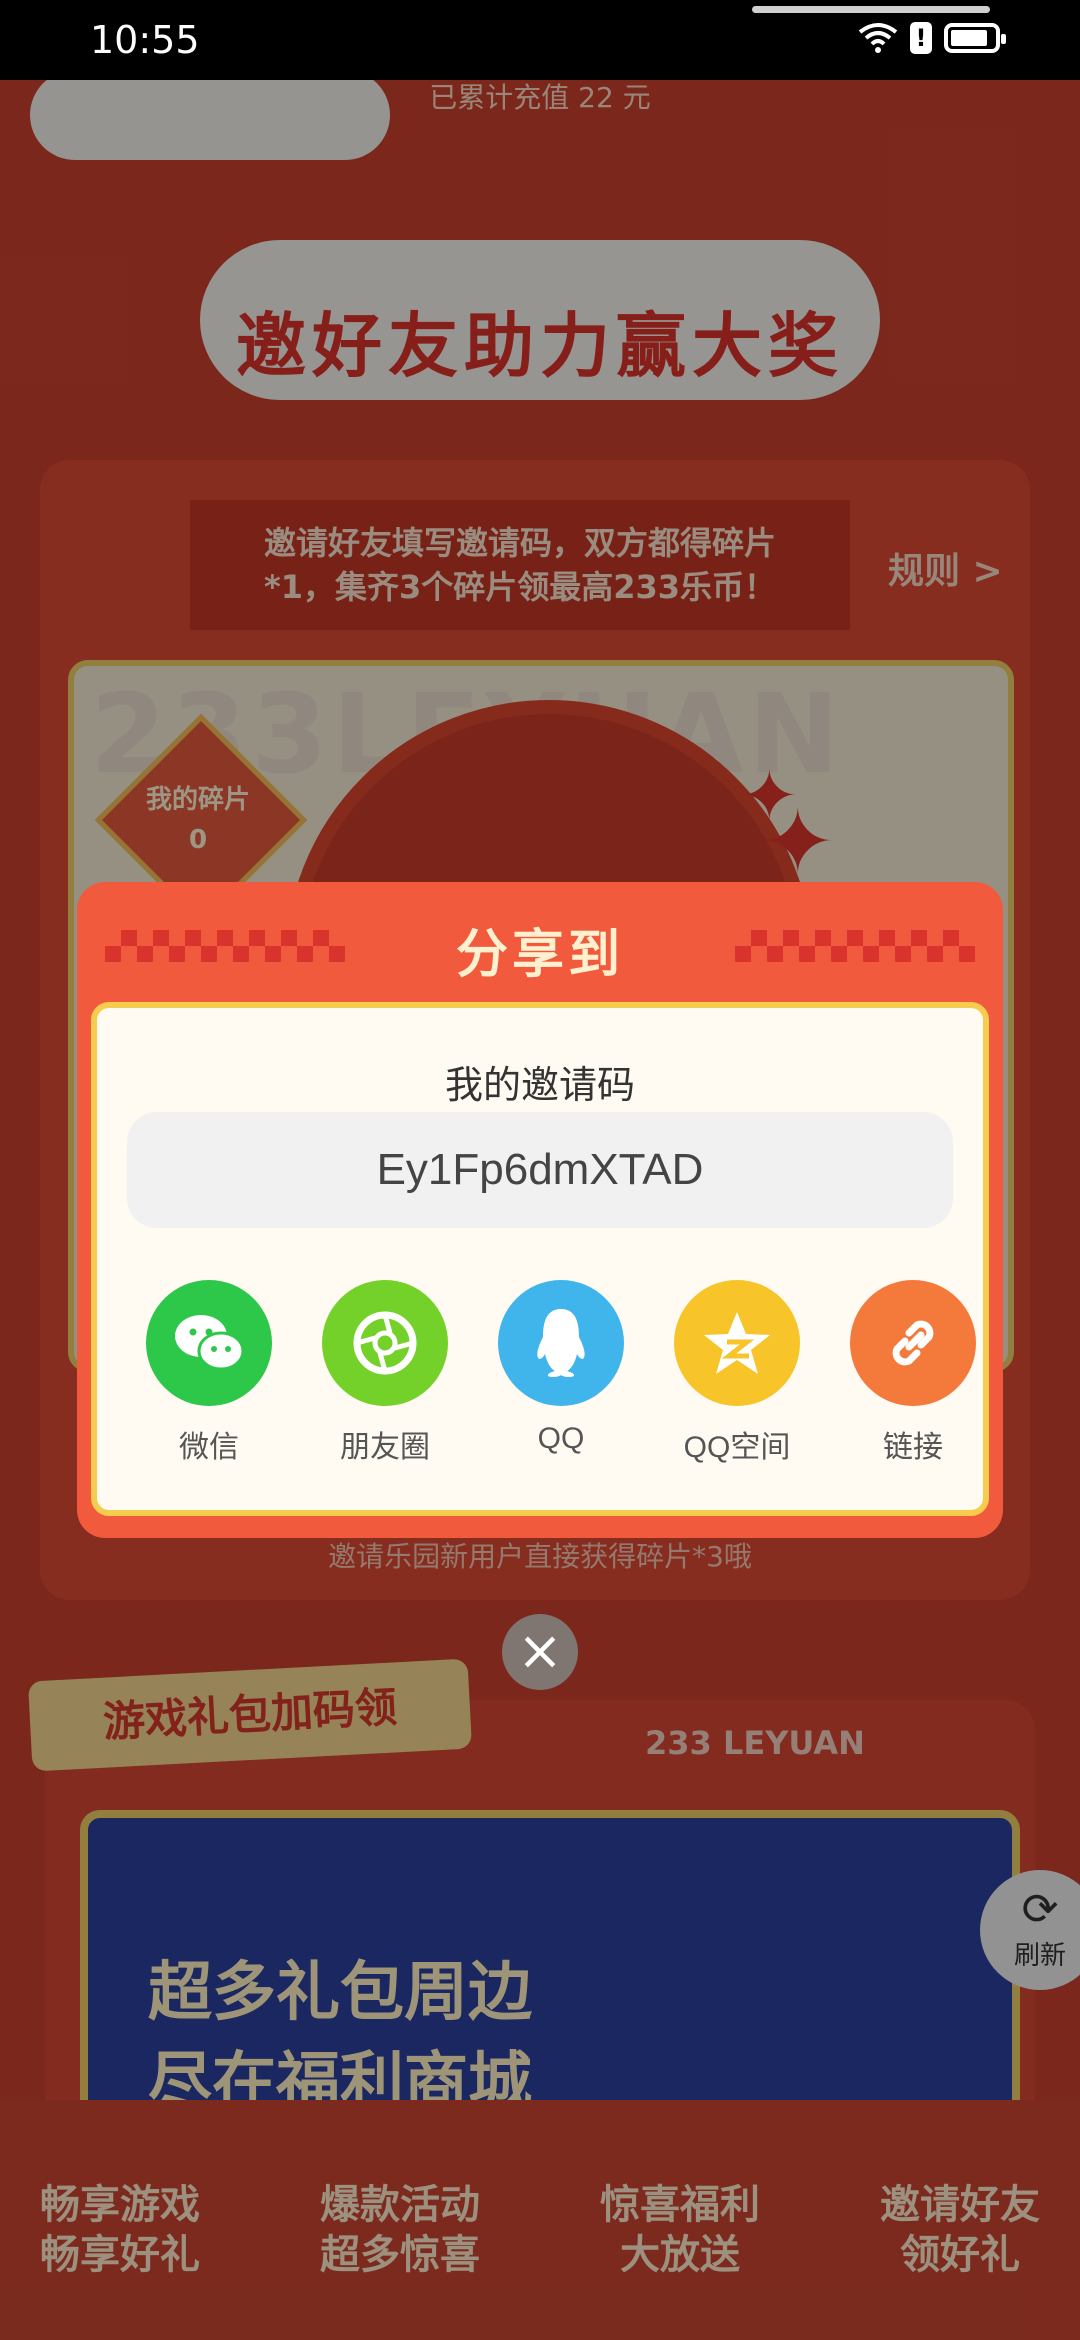  What do you see at coordinates (871, 9) in the screenshot?
I see `notch-indicator` at bounding box center [871, 9].